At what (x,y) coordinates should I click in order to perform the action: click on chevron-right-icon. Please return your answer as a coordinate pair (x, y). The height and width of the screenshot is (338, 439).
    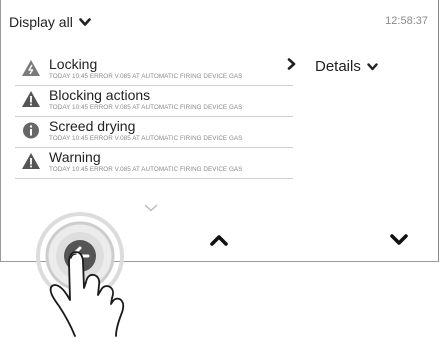
    Looking at the image, I should click on (292, 64).